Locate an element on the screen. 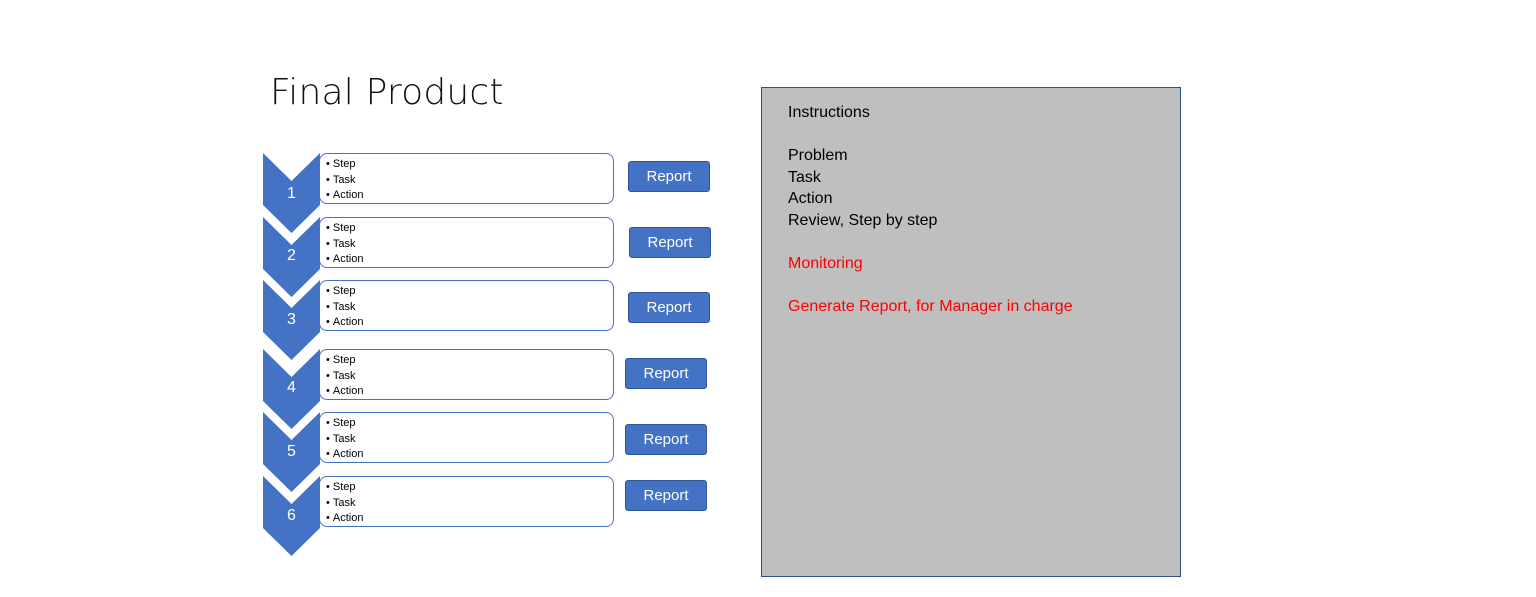 This screenshot has width=1536, height=597. instruction-item: Task is located at coordinates (804, 177).